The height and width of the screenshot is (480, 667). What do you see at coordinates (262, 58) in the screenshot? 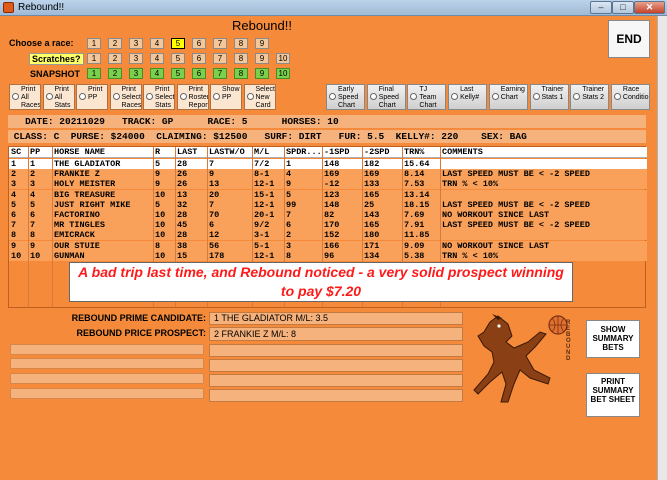
I see `scratch-button-9: 9` at bounding box center [262, 58].